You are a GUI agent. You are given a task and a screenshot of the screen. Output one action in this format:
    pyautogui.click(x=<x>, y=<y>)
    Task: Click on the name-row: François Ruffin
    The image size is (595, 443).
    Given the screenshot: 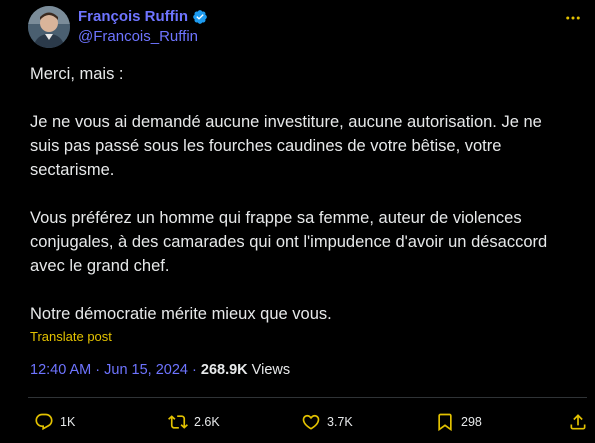 What is the action you would take?
    pyautogui.click(x=143, y=17)
    